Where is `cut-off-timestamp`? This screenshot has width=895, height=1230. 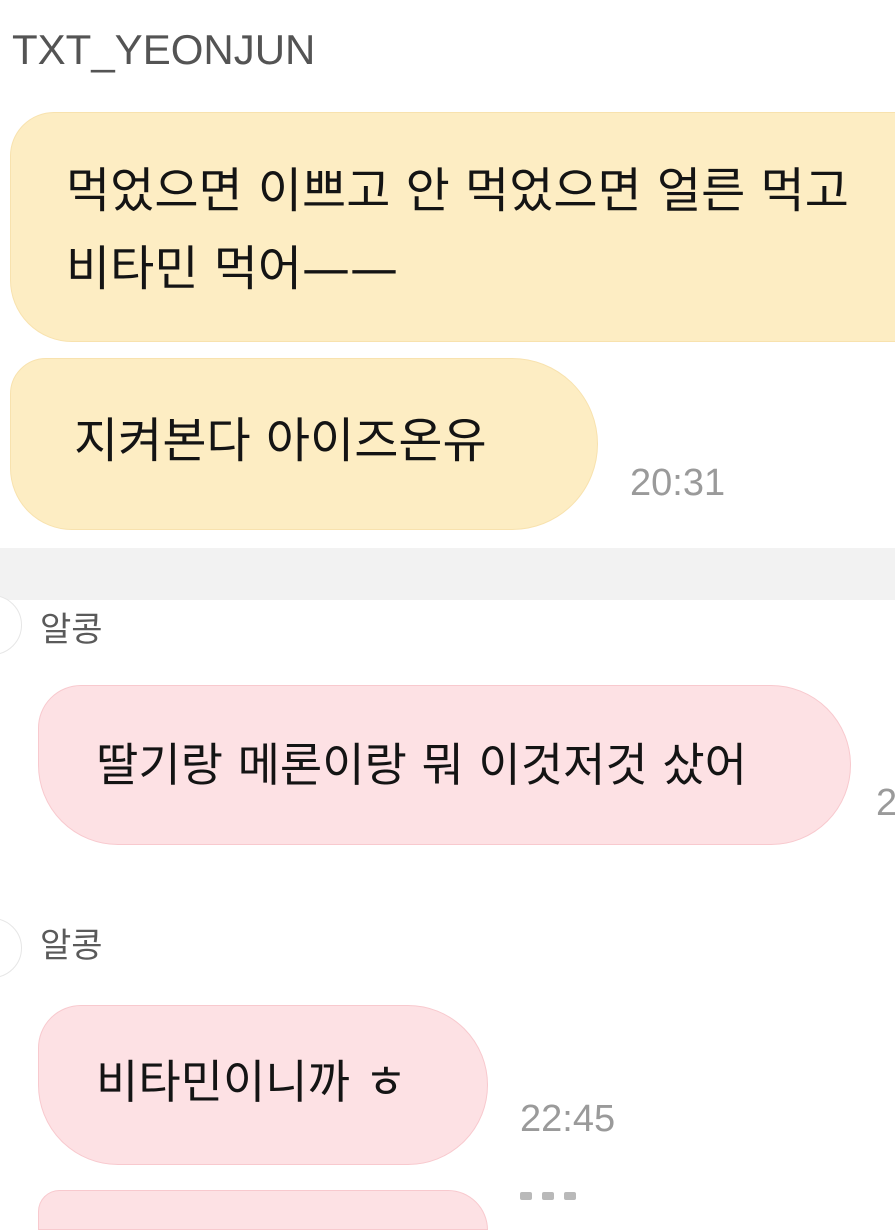 cut-off-timestamp is located at coordinates (560, 1194).